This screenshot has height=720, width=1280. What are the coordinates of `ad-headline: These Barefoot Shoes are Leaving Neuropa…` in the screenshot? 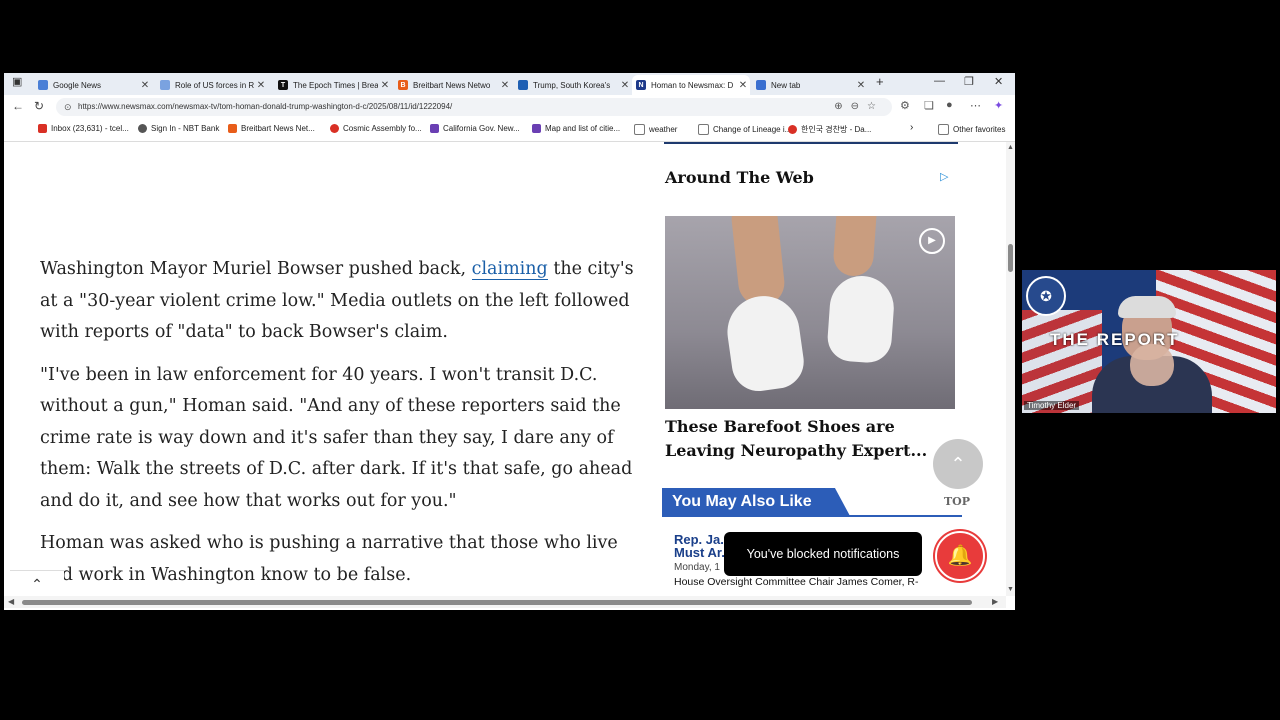 It's located at (810, 439).